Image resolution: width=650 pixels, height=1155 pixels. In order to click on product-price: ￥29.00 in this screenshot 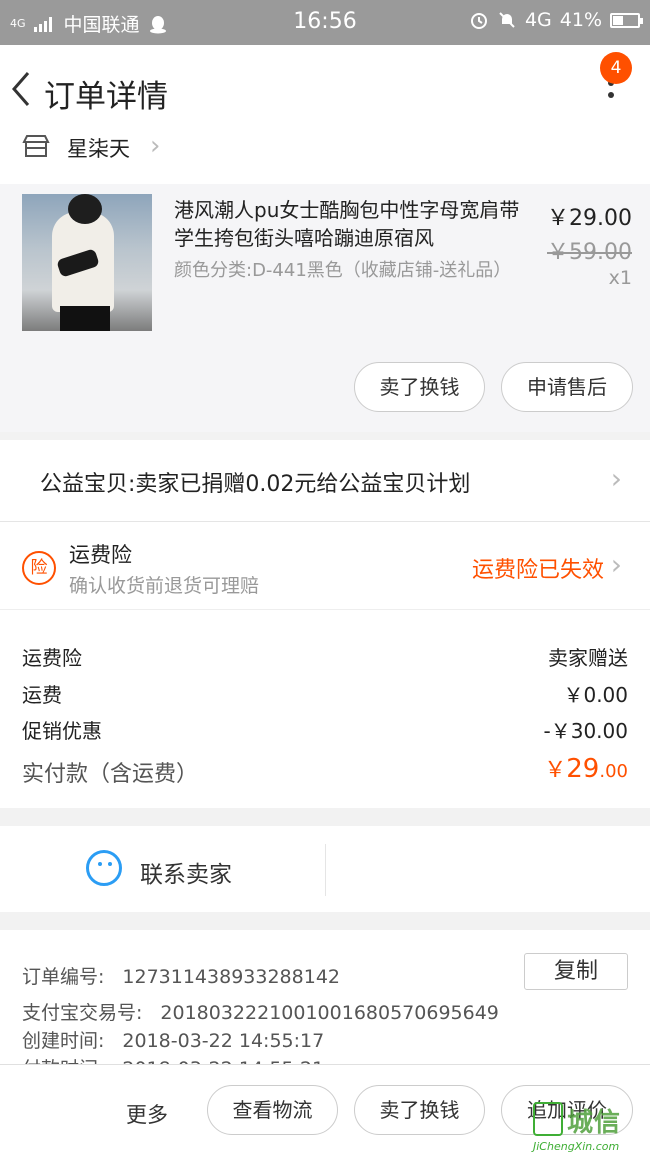, I will do `click(589, 218)`.